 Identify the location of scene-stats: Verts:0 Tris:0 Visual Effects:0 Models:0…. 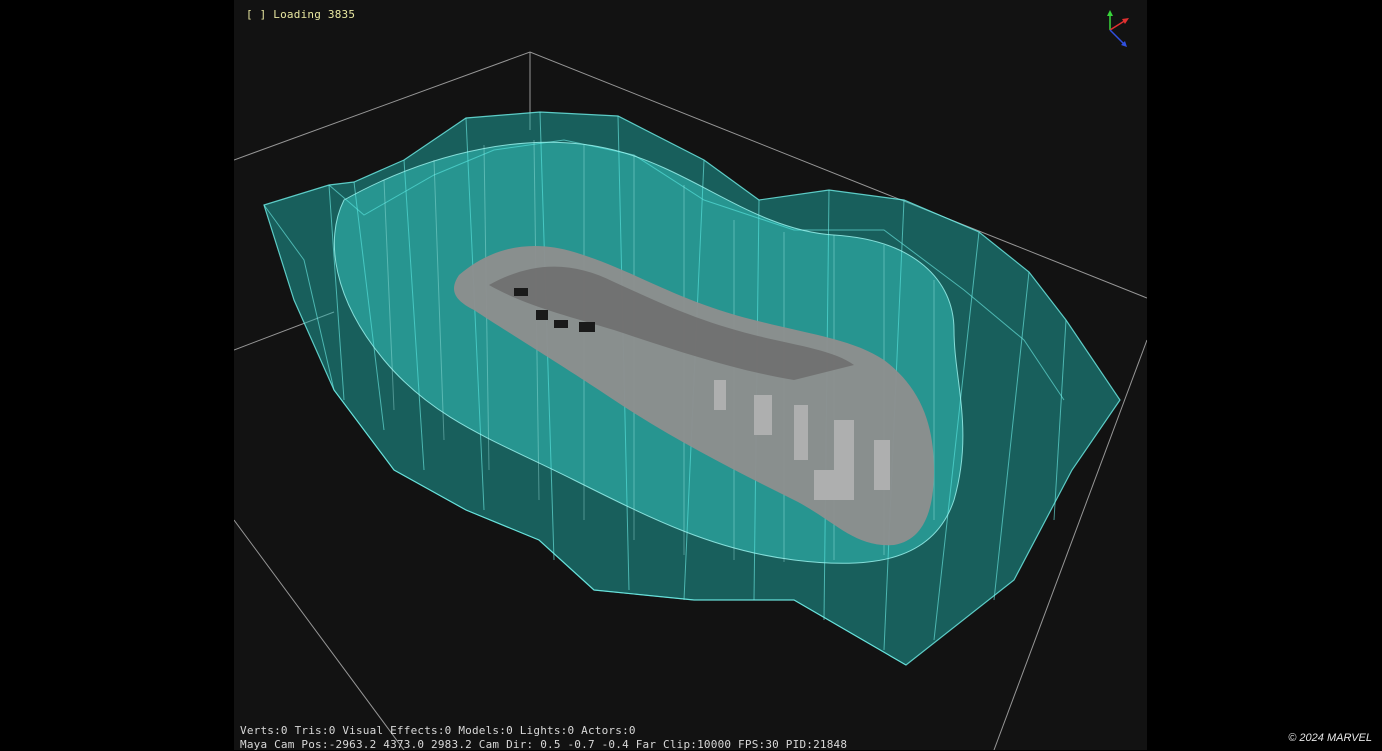
(438, 730).